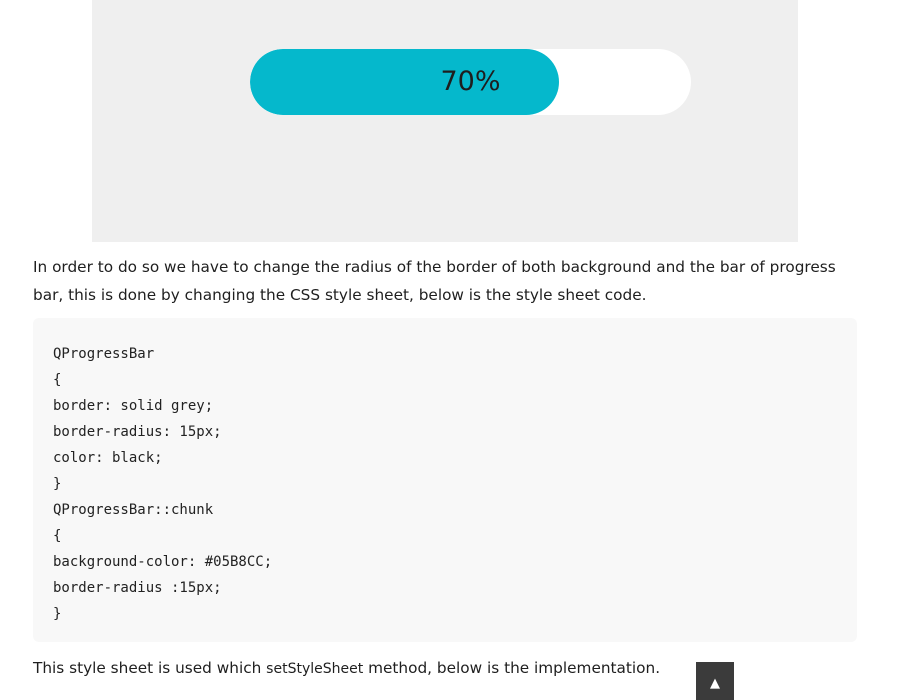 The image size is (897, 700). What do you see at coordinates (108, 458) in the screenshot?
I see `code-line: color: black;` at bounding box center [108, 458].